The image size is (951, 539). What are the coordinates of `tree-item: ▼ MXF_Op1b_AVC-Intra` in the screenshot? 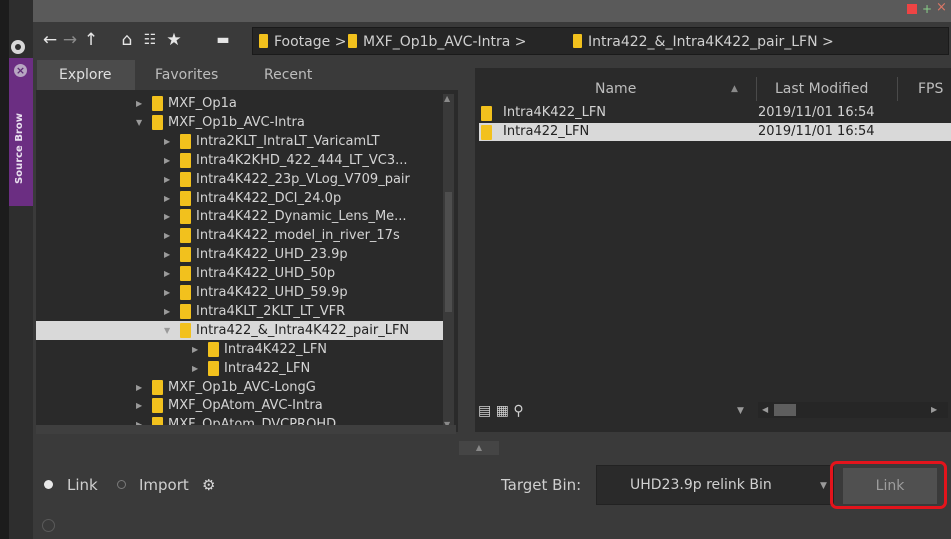 It's located at (241, 122).